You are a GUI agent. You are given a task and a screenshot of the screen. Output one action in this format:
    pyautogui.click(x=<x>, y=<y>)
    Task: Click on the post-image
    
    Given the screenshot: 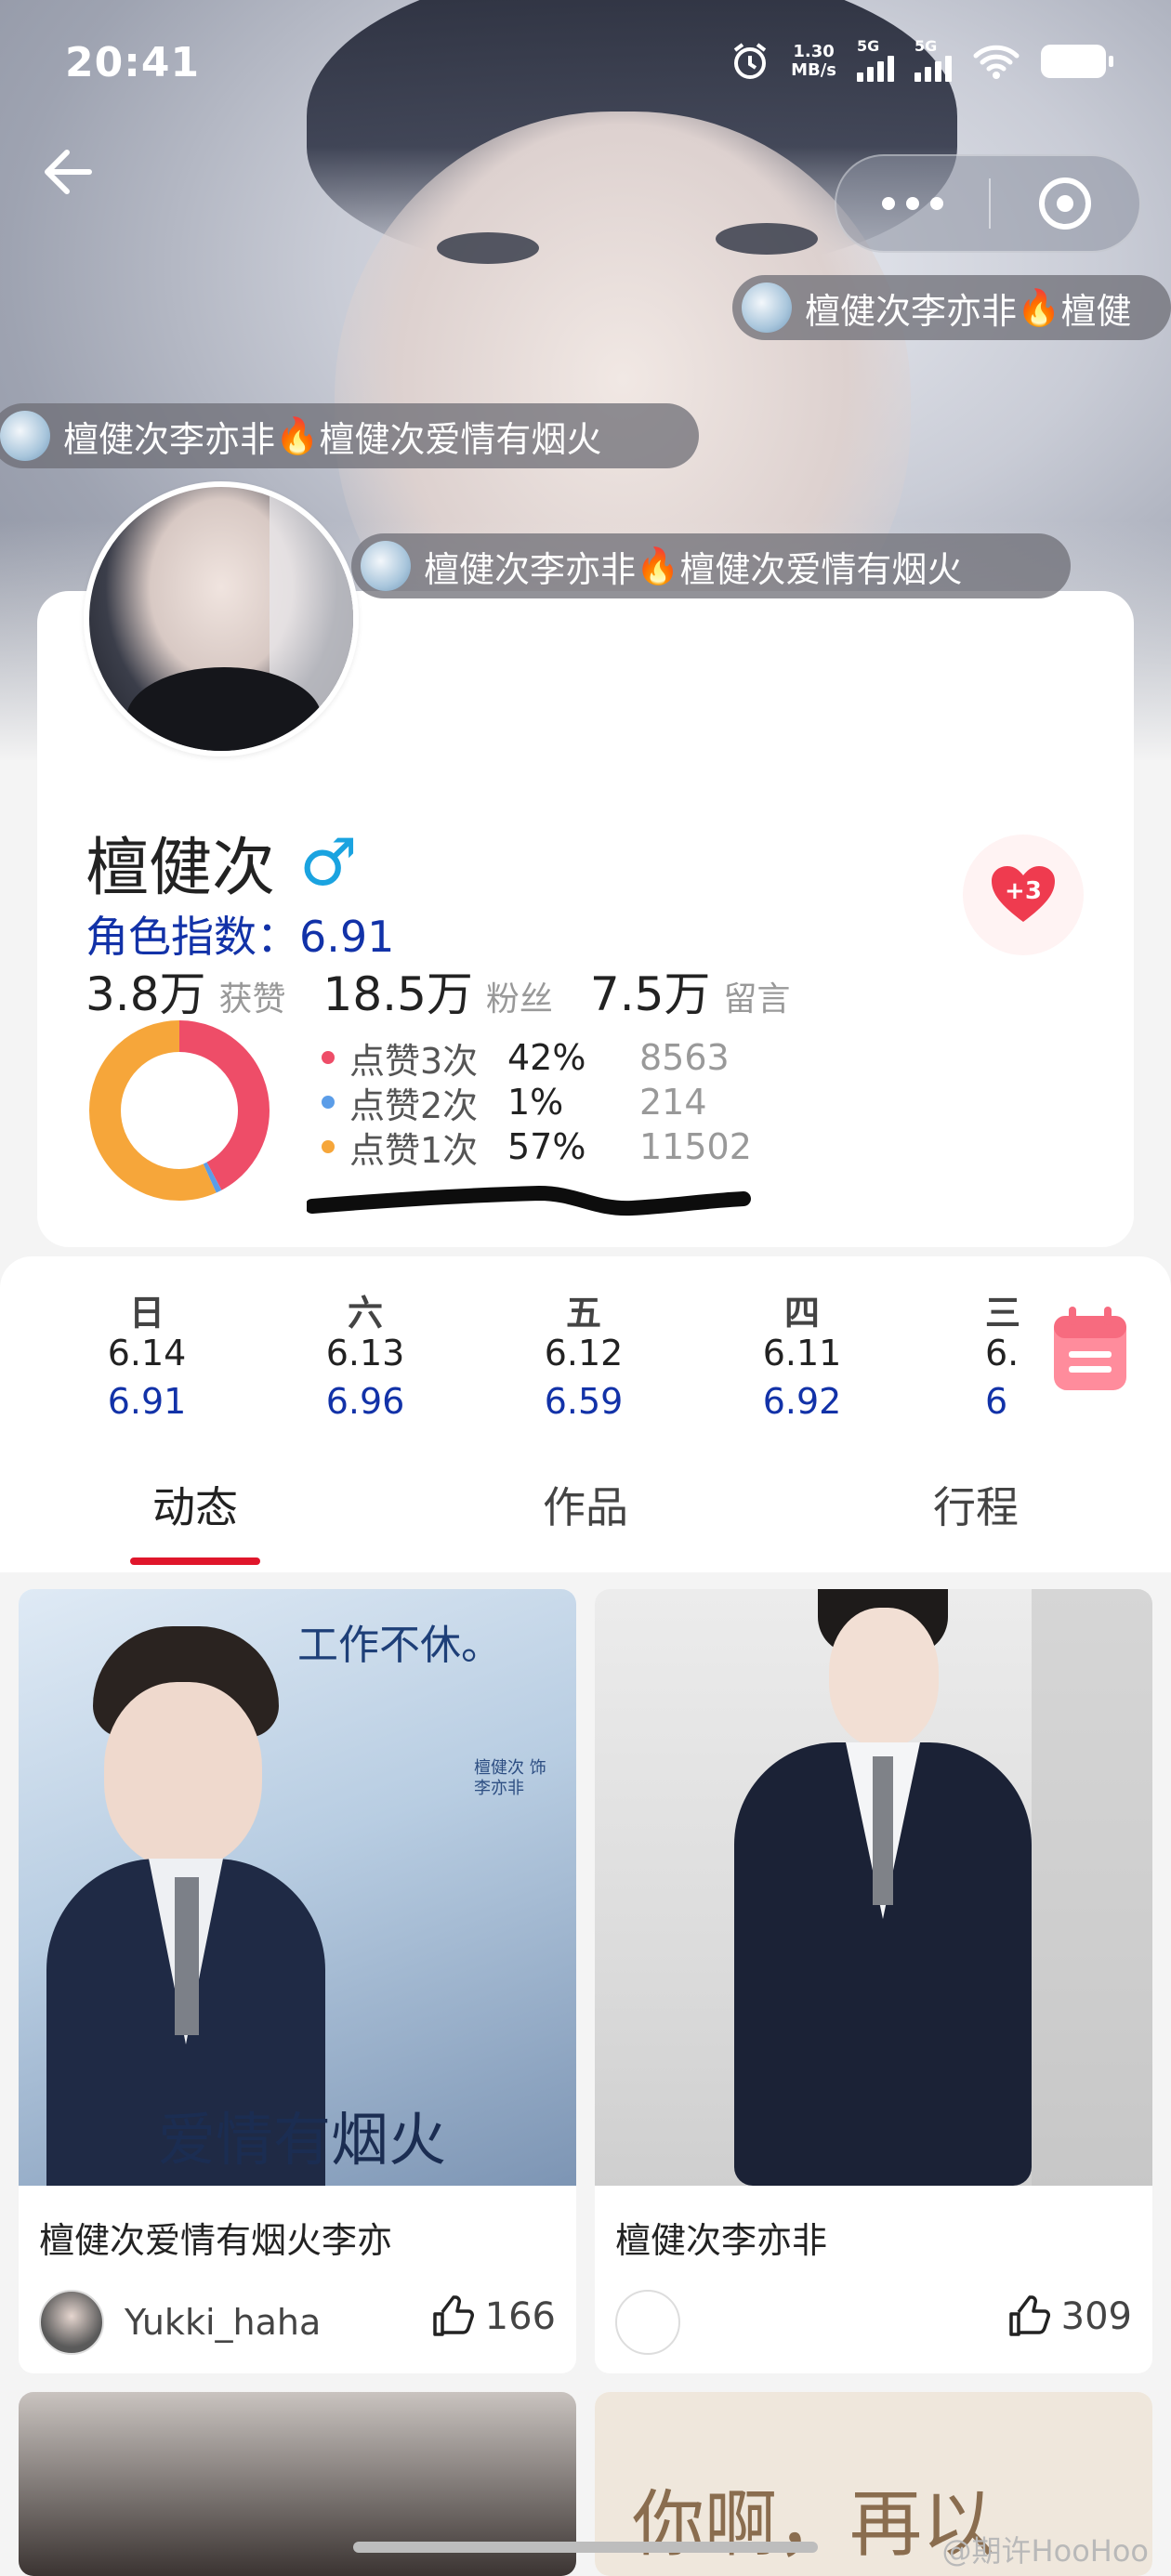 What is the action you would take?
    pyautogui.click(x=874, y=1887)
    